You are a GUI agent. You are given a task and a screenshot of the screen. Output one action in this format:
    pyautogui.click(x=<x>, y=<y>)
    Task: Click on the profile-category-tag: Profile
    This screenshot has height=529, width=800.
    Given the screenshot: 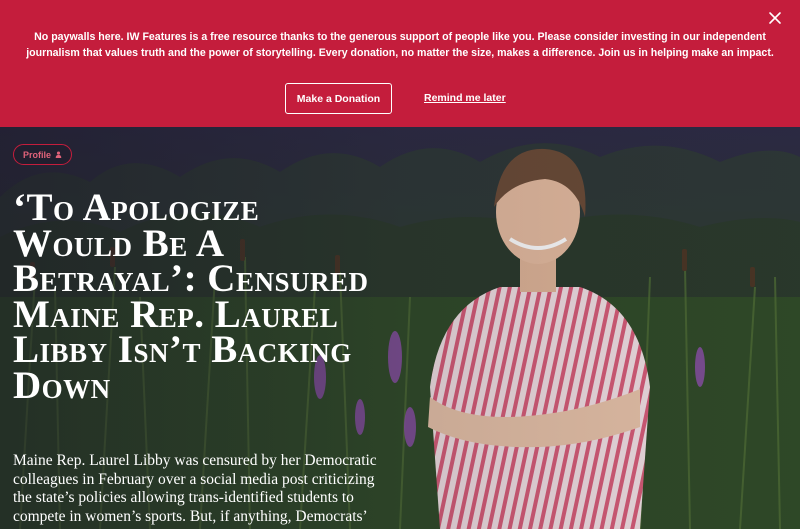 What is the action you would take?
    pyautogui.click(x=42, y=154)
    